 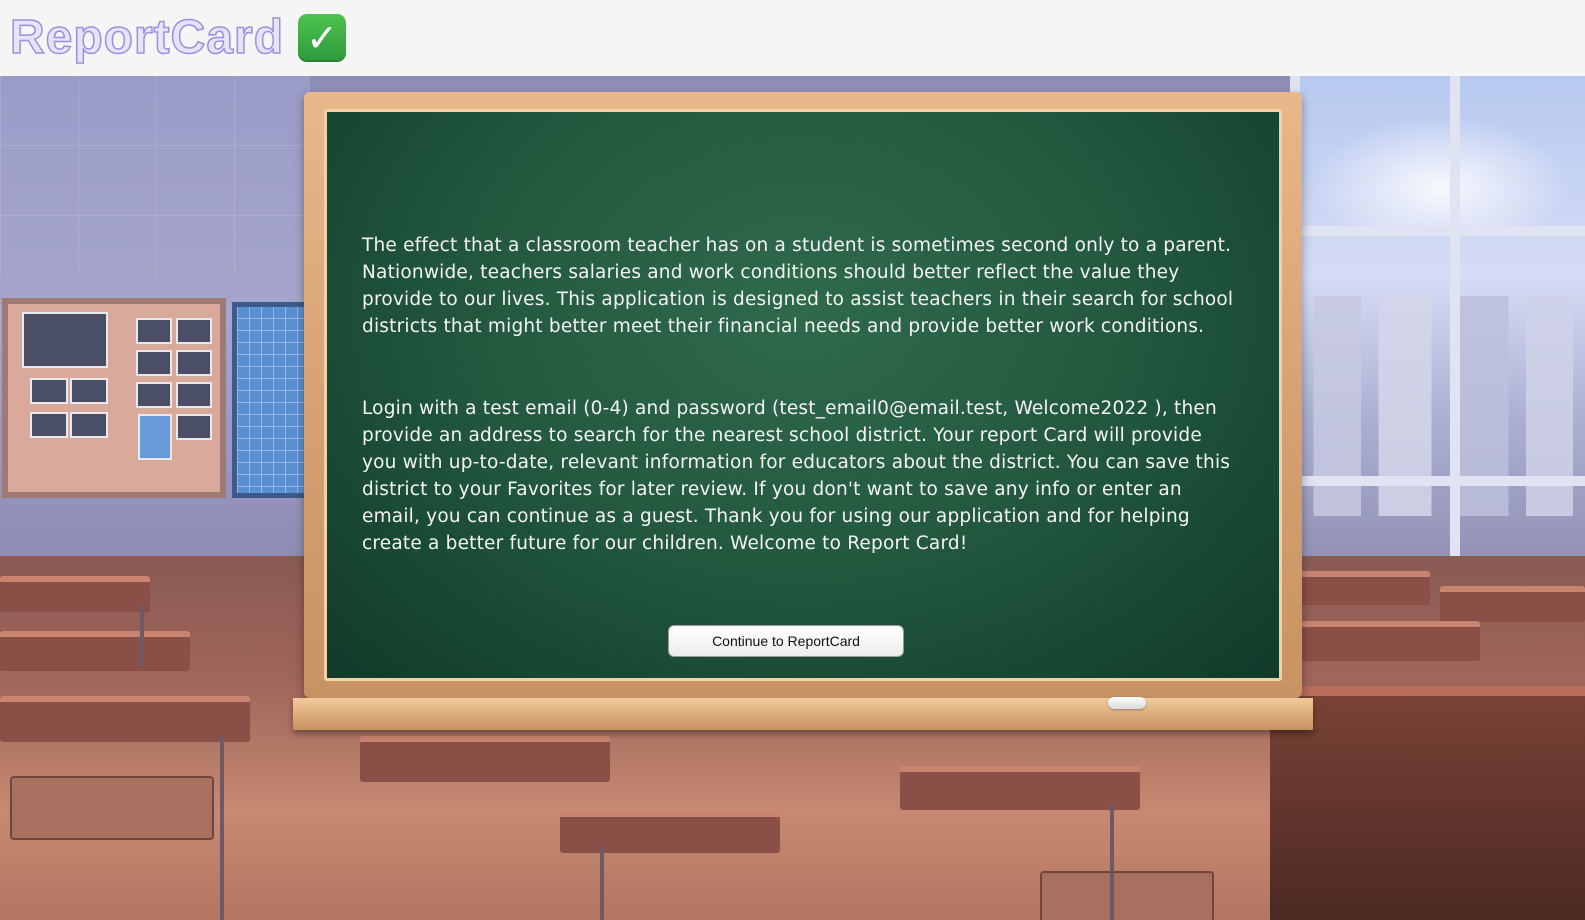 What do you see at coordinates (803, 714) in the screenshot?
I see `chalk-ledge` at bounding box center [803, 714].